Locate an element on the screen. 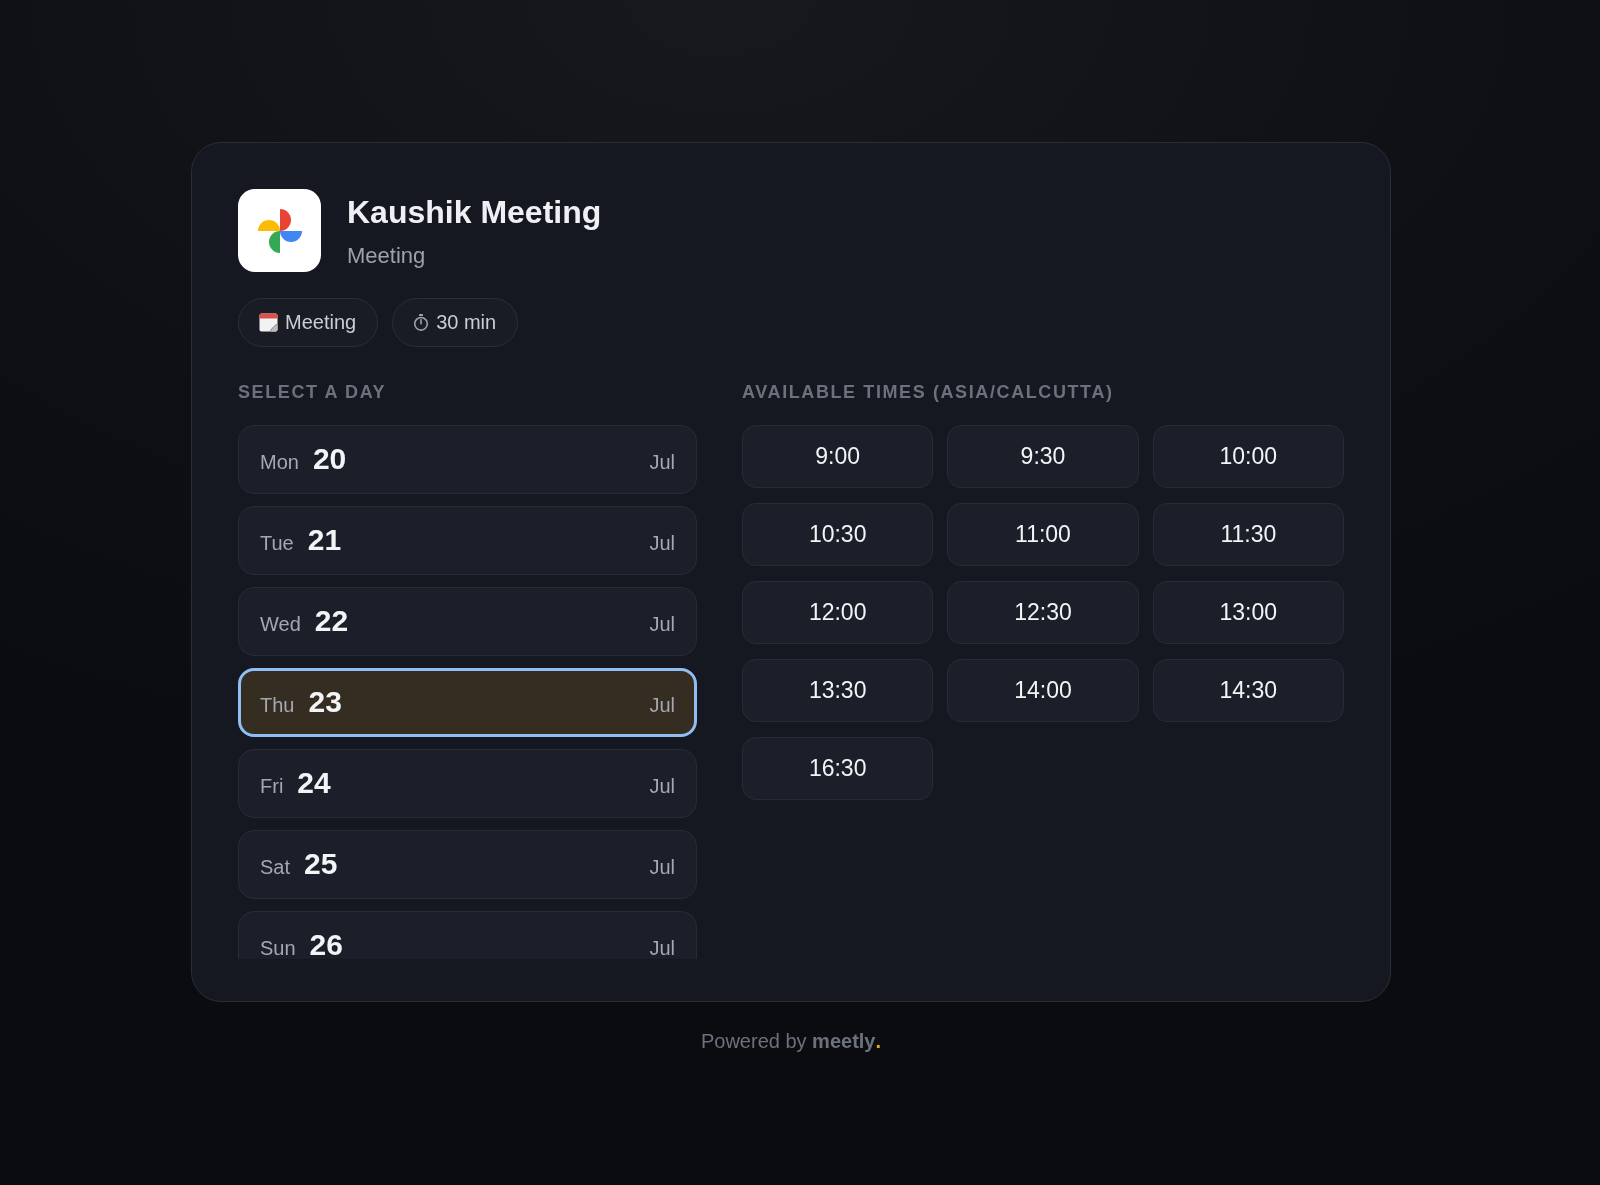 This screenshot has width=1600, height=1185. section-heading: SELECT A DAY is located at coordinates (313, 392).